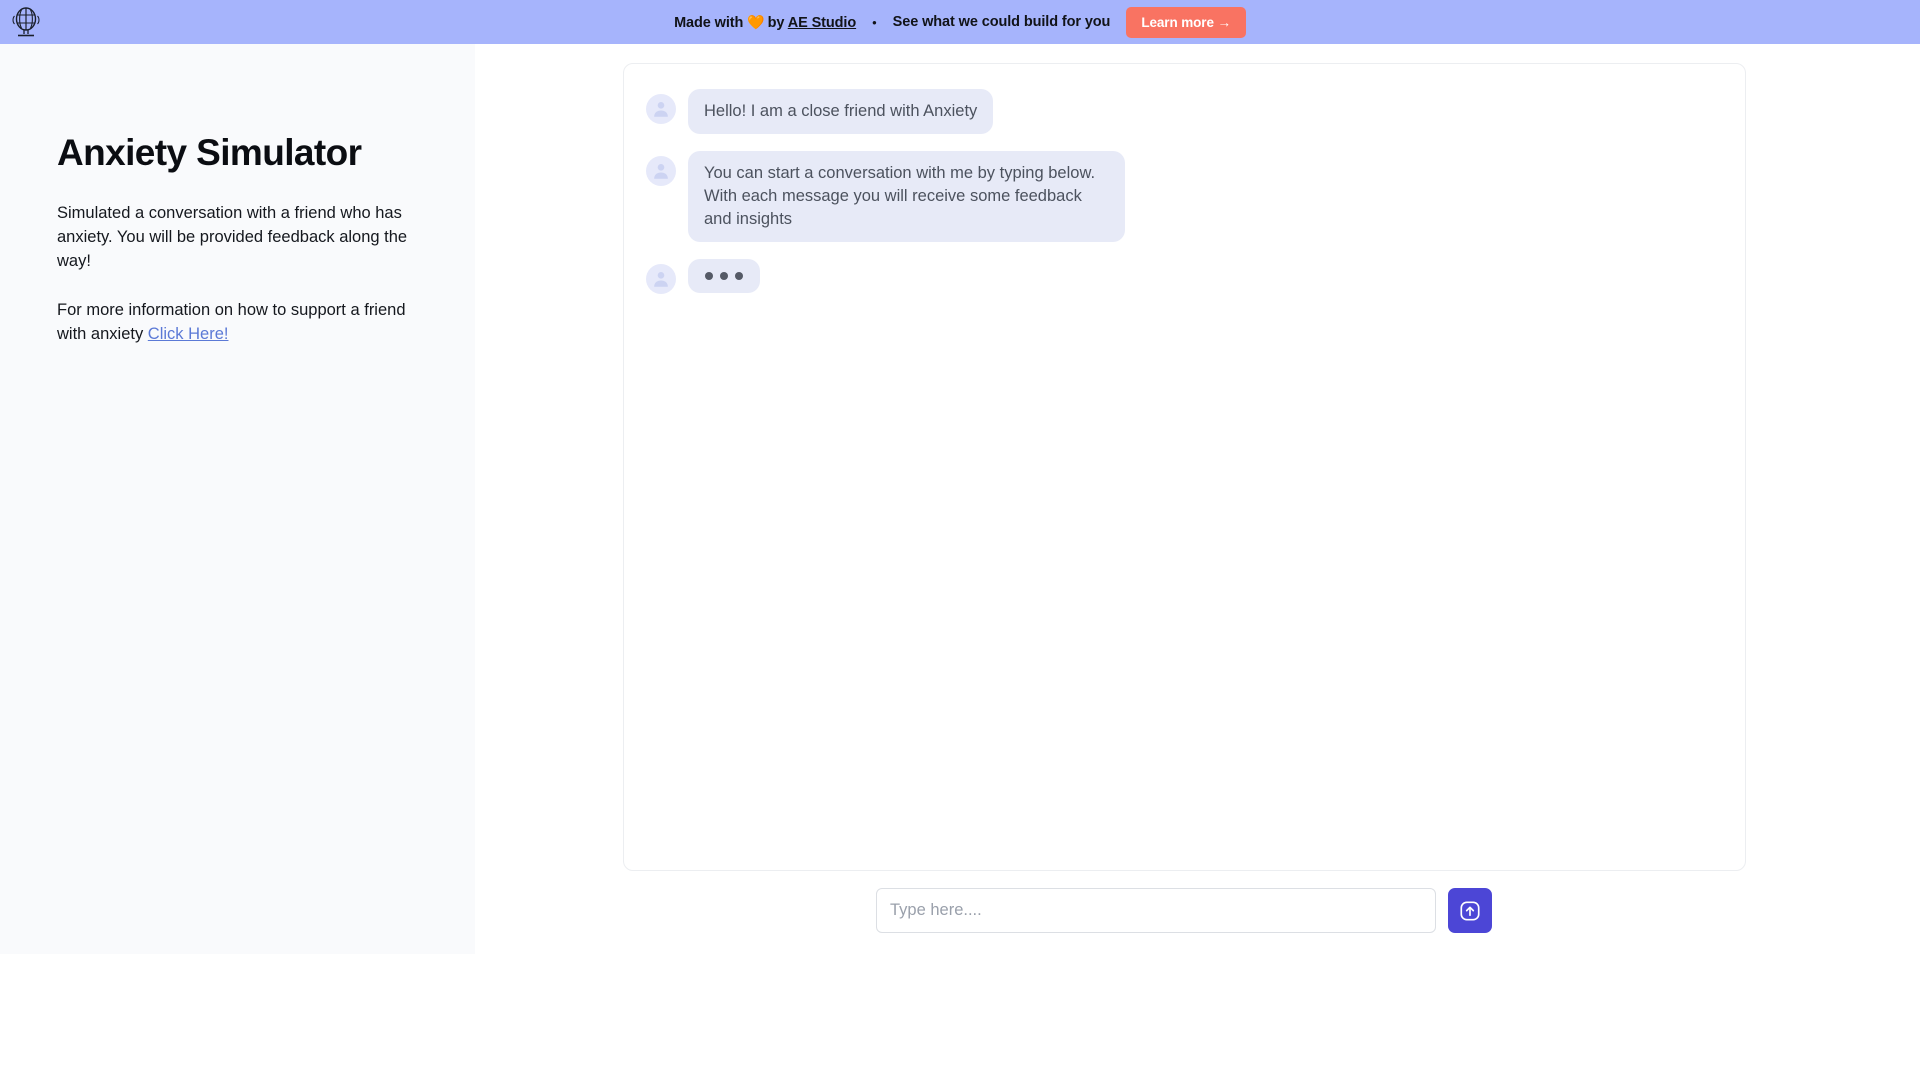 Image resolution: width=1920 pixels, height=1080 pixels. Describe the element at coordinates (1184, 276) in the screenshot. I see `chat-typing-row` at that location.